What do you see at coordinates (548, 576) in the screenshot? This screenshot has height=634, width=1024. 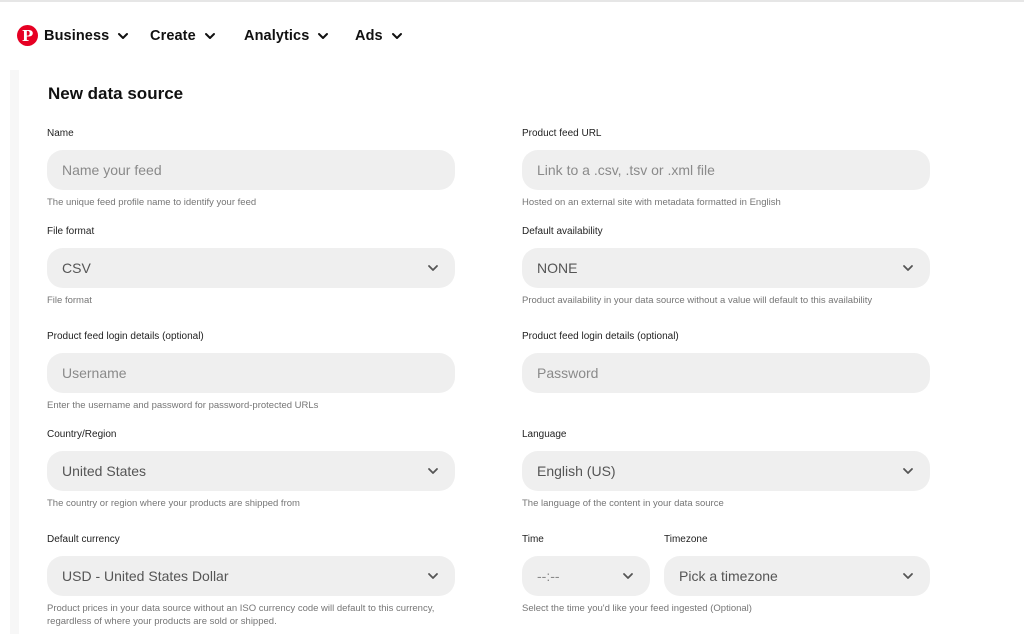 I see `time-value: --:--` at bounding box center [548, 576].